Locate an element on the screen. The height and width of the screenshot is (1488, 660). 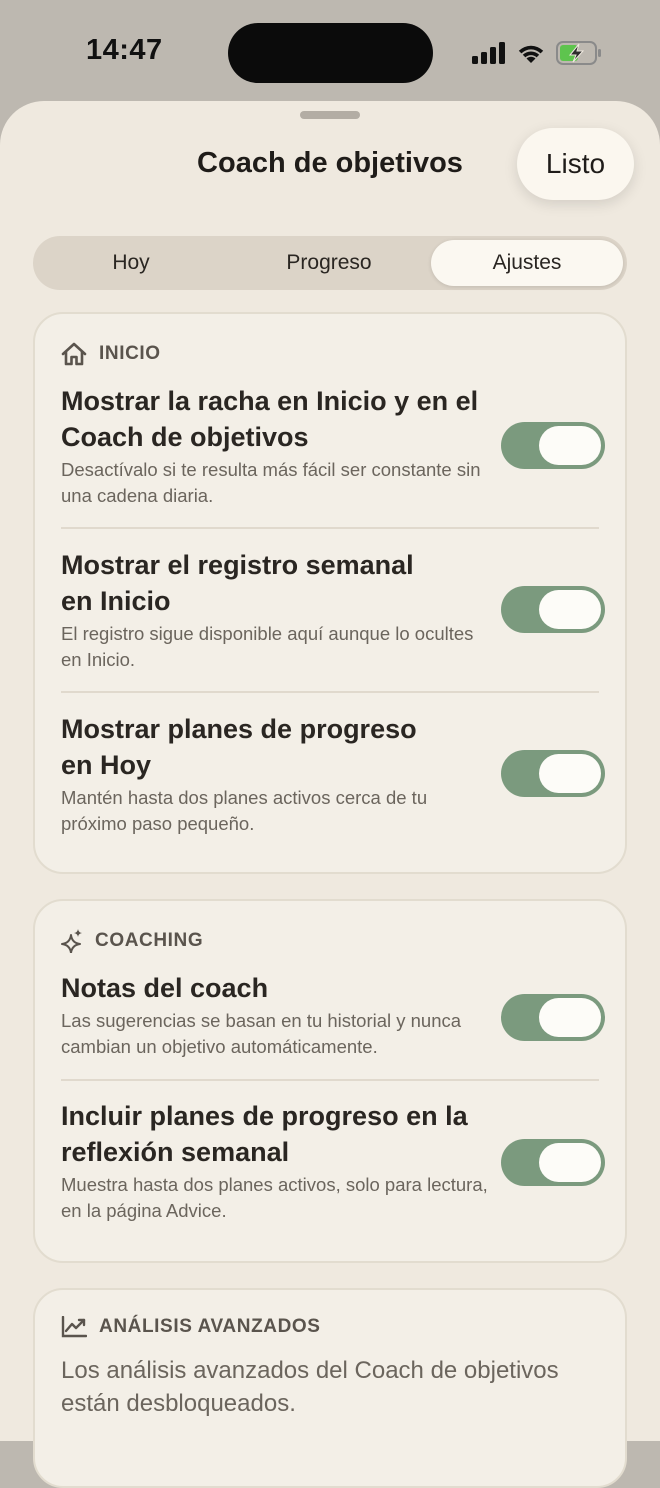
inicio-section-header: INICIO is located at coordinates (111, 354).